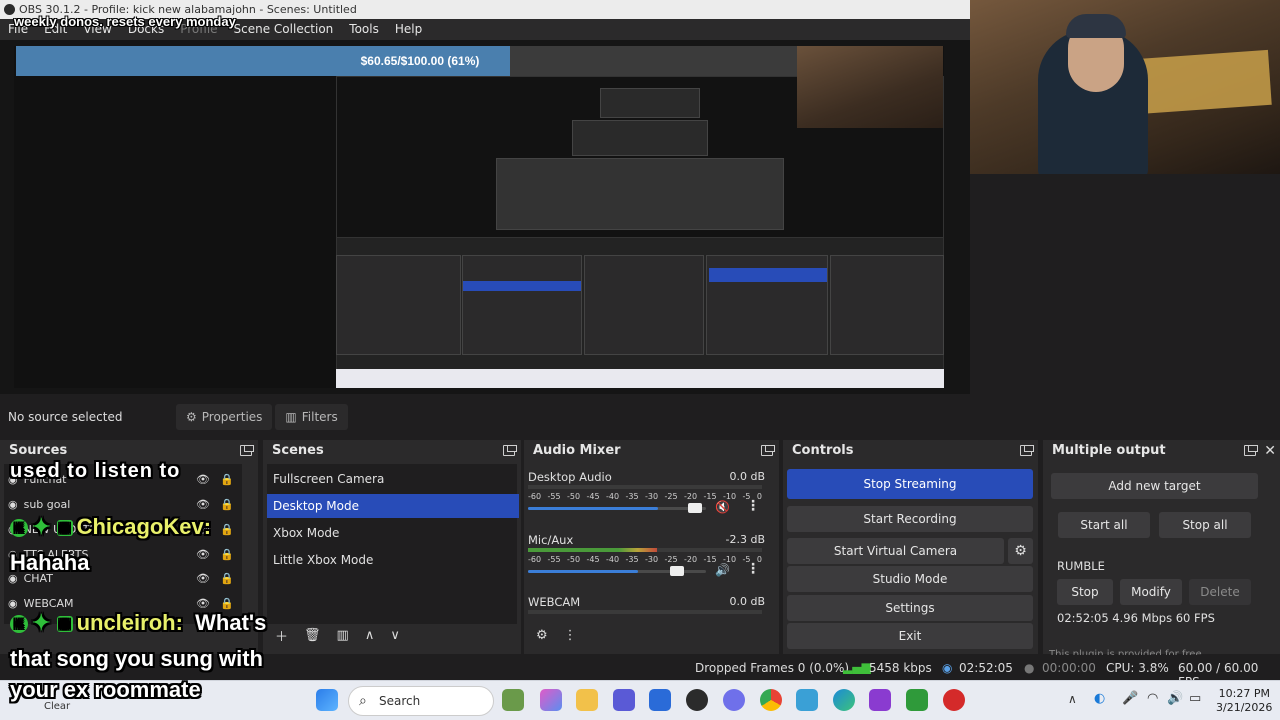 The image size is (1280, 720). What do you see at coordinates (887, 305) in the screenshot?
I see `nested-multi-output-panel` at bounding box center [887, 305].